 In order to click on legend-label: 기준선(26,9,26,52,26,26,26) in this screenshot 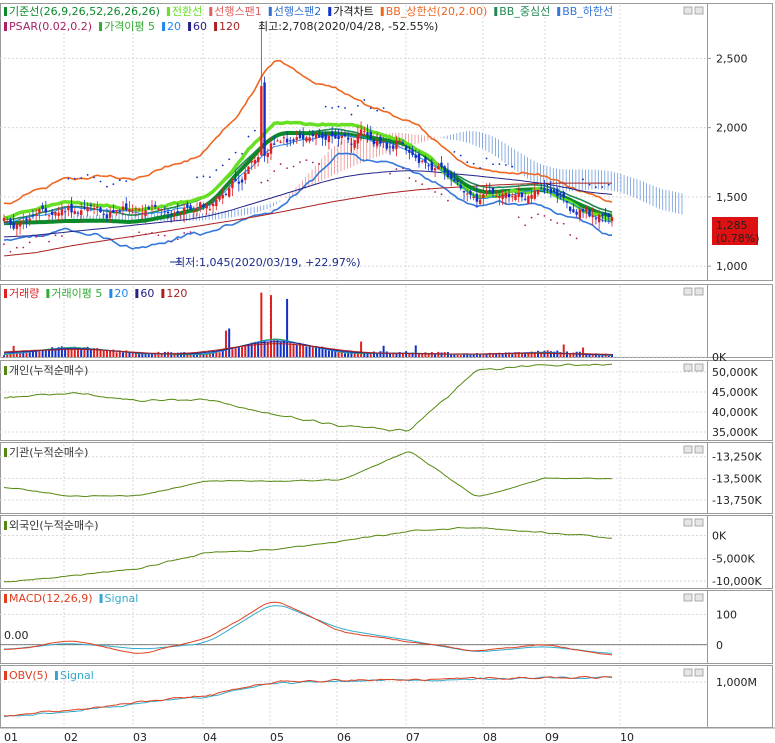, I will do `click(84, 11)`.